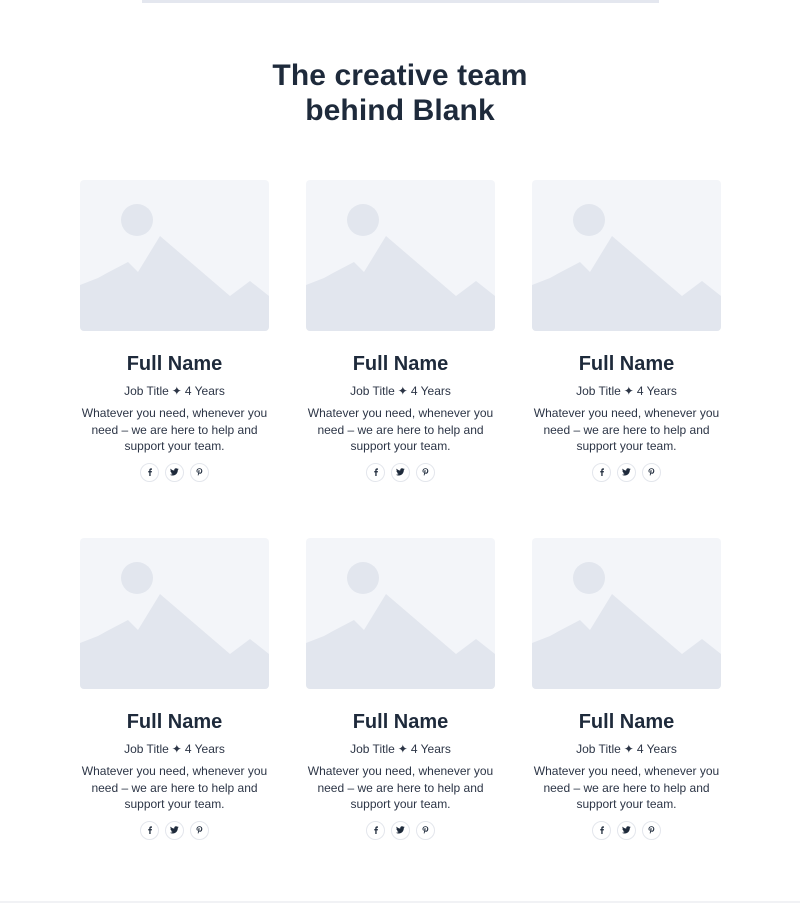 The width and height of the screenshot is (800, 903). Describe the element at coordinates (400, 75) in the screenshot. I see `section-title-line-1: The creative team` at that location.